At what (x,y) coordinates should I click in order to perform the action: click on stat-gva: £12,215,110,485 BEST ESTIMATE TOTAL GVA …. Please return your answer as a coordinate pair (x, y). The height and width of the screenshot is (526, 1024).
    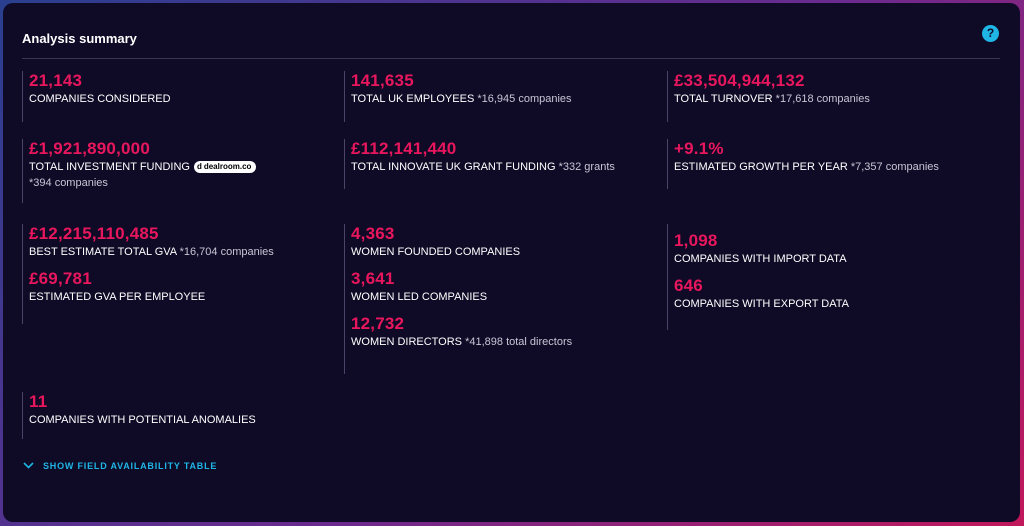
    Looking at the image, I should click on (148, 274).